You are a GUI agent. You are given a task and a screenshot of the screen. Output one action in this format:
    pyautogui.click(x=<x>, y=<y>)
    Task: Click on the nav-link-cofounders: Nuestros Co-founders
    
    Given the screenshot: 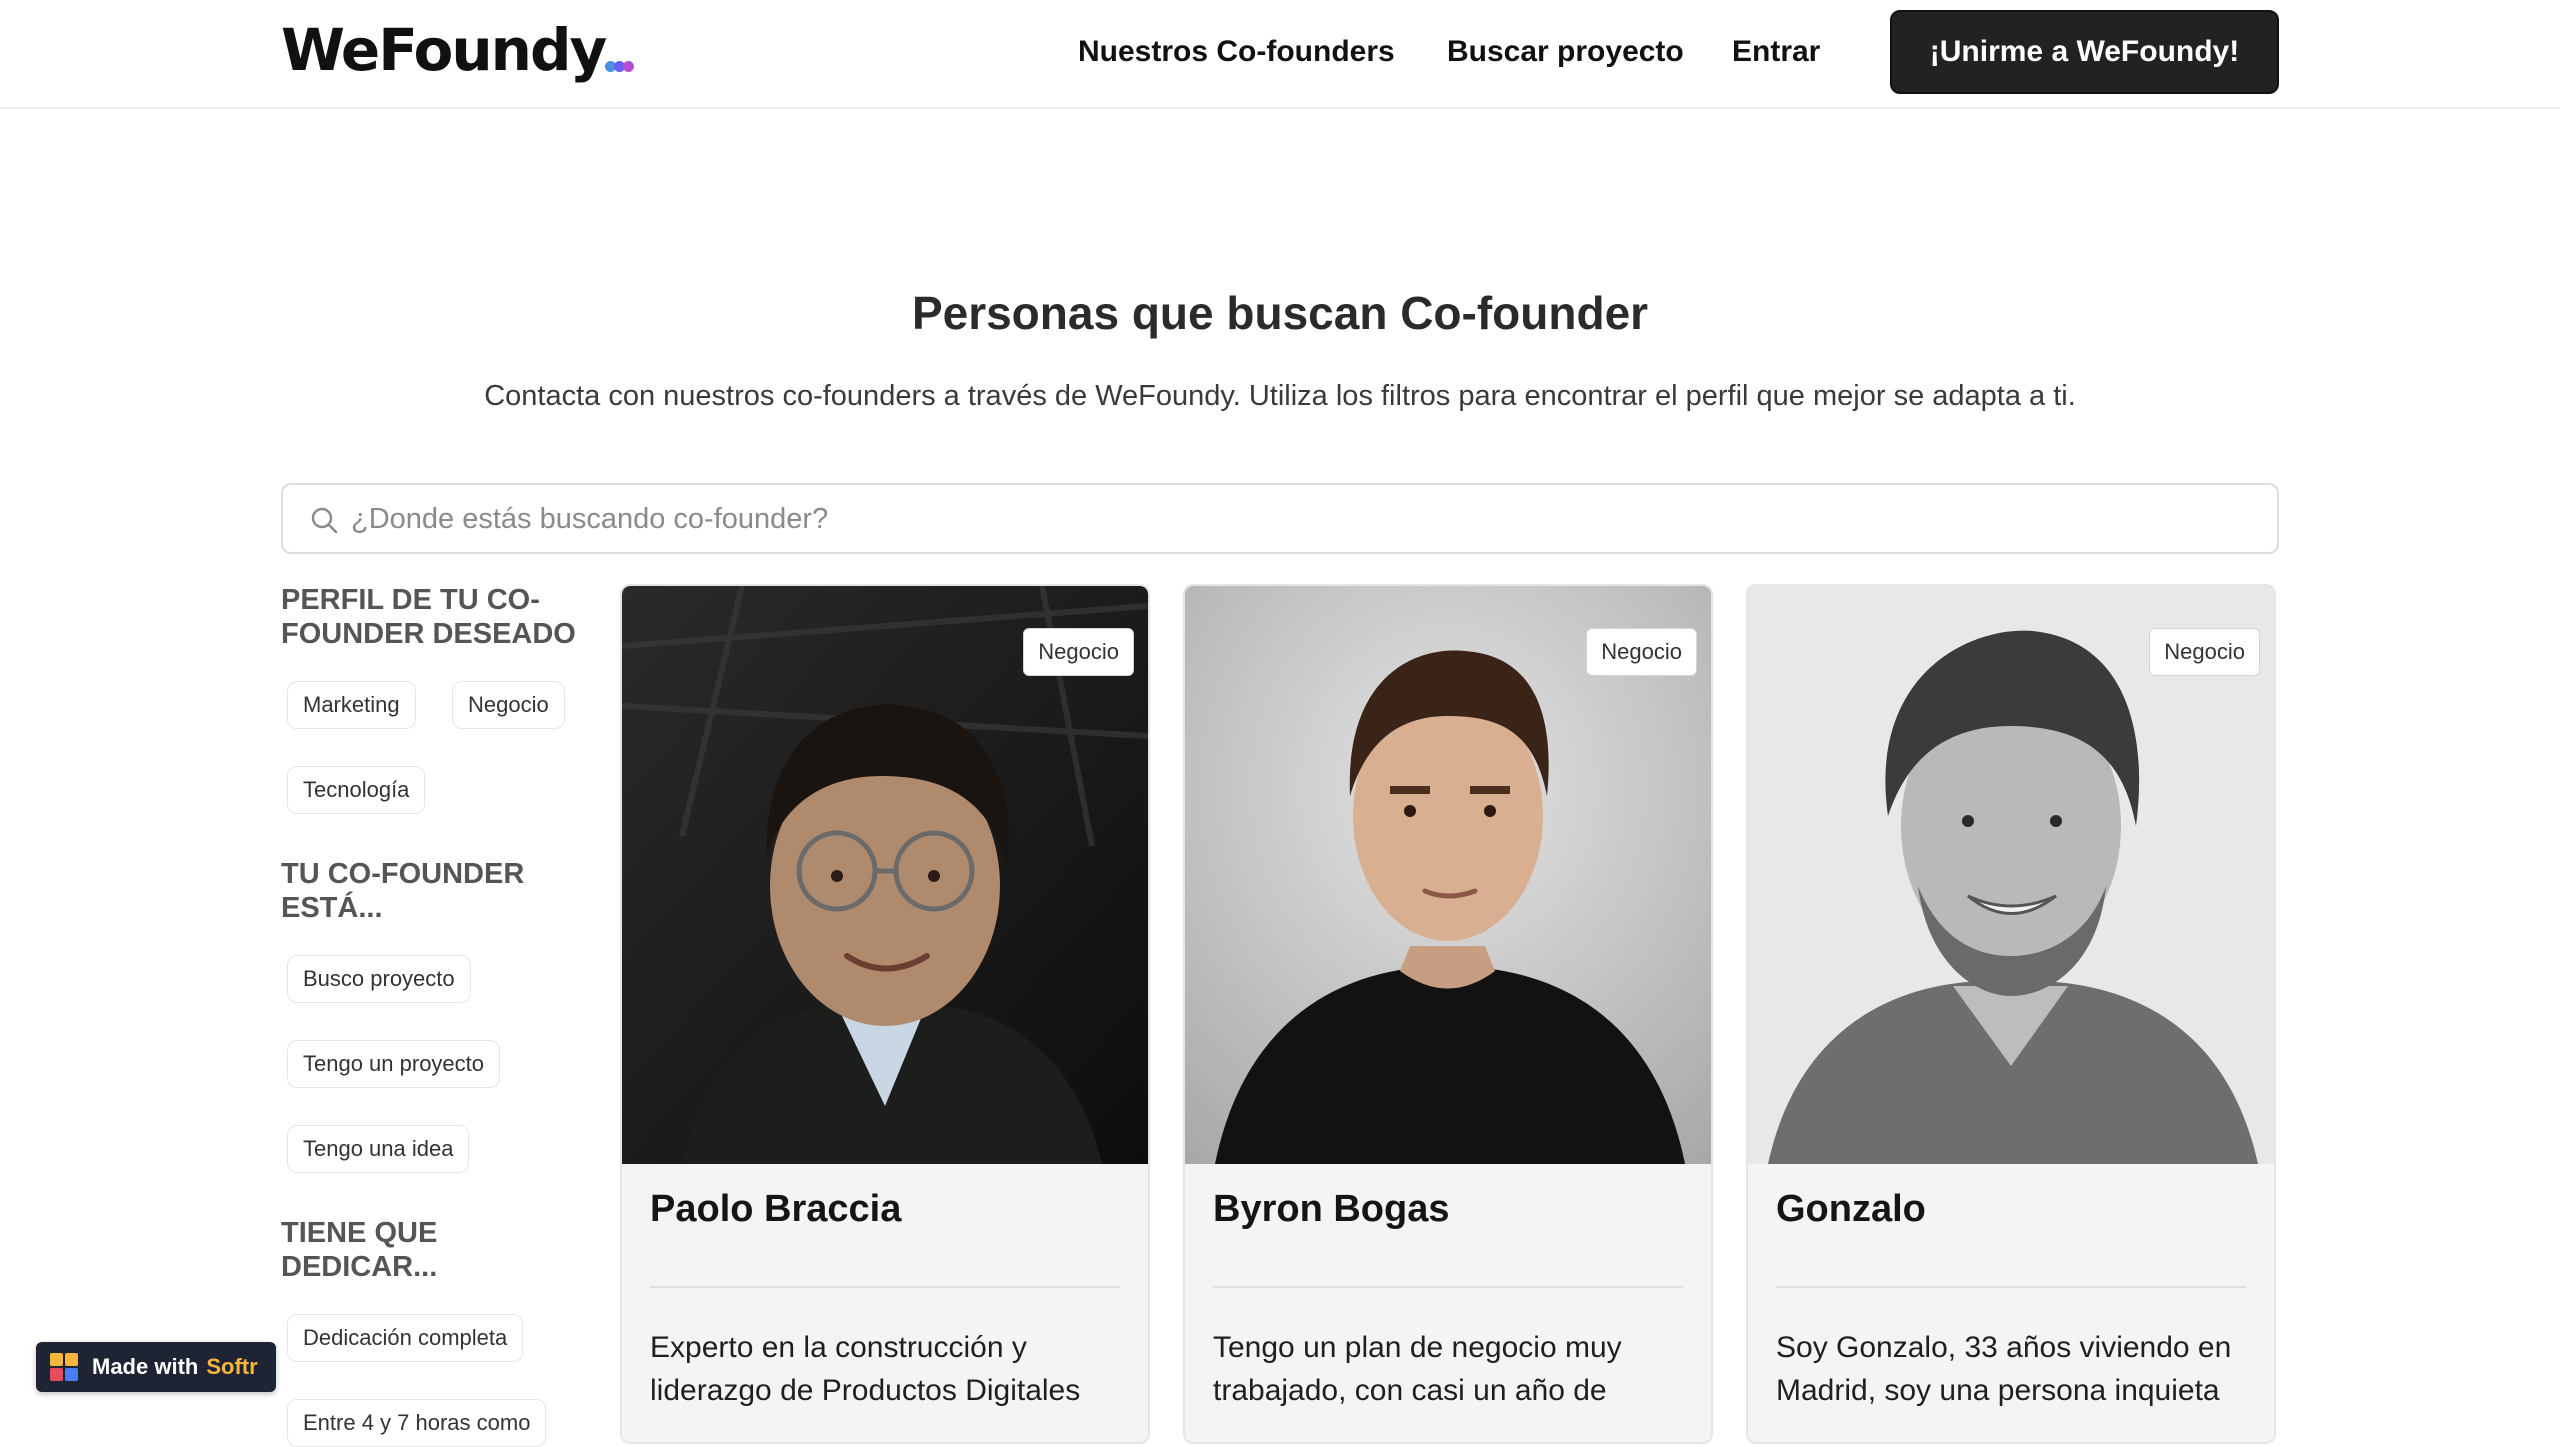 What is the action you would take?
    pyautogui.click(x=1236, y=52)
    